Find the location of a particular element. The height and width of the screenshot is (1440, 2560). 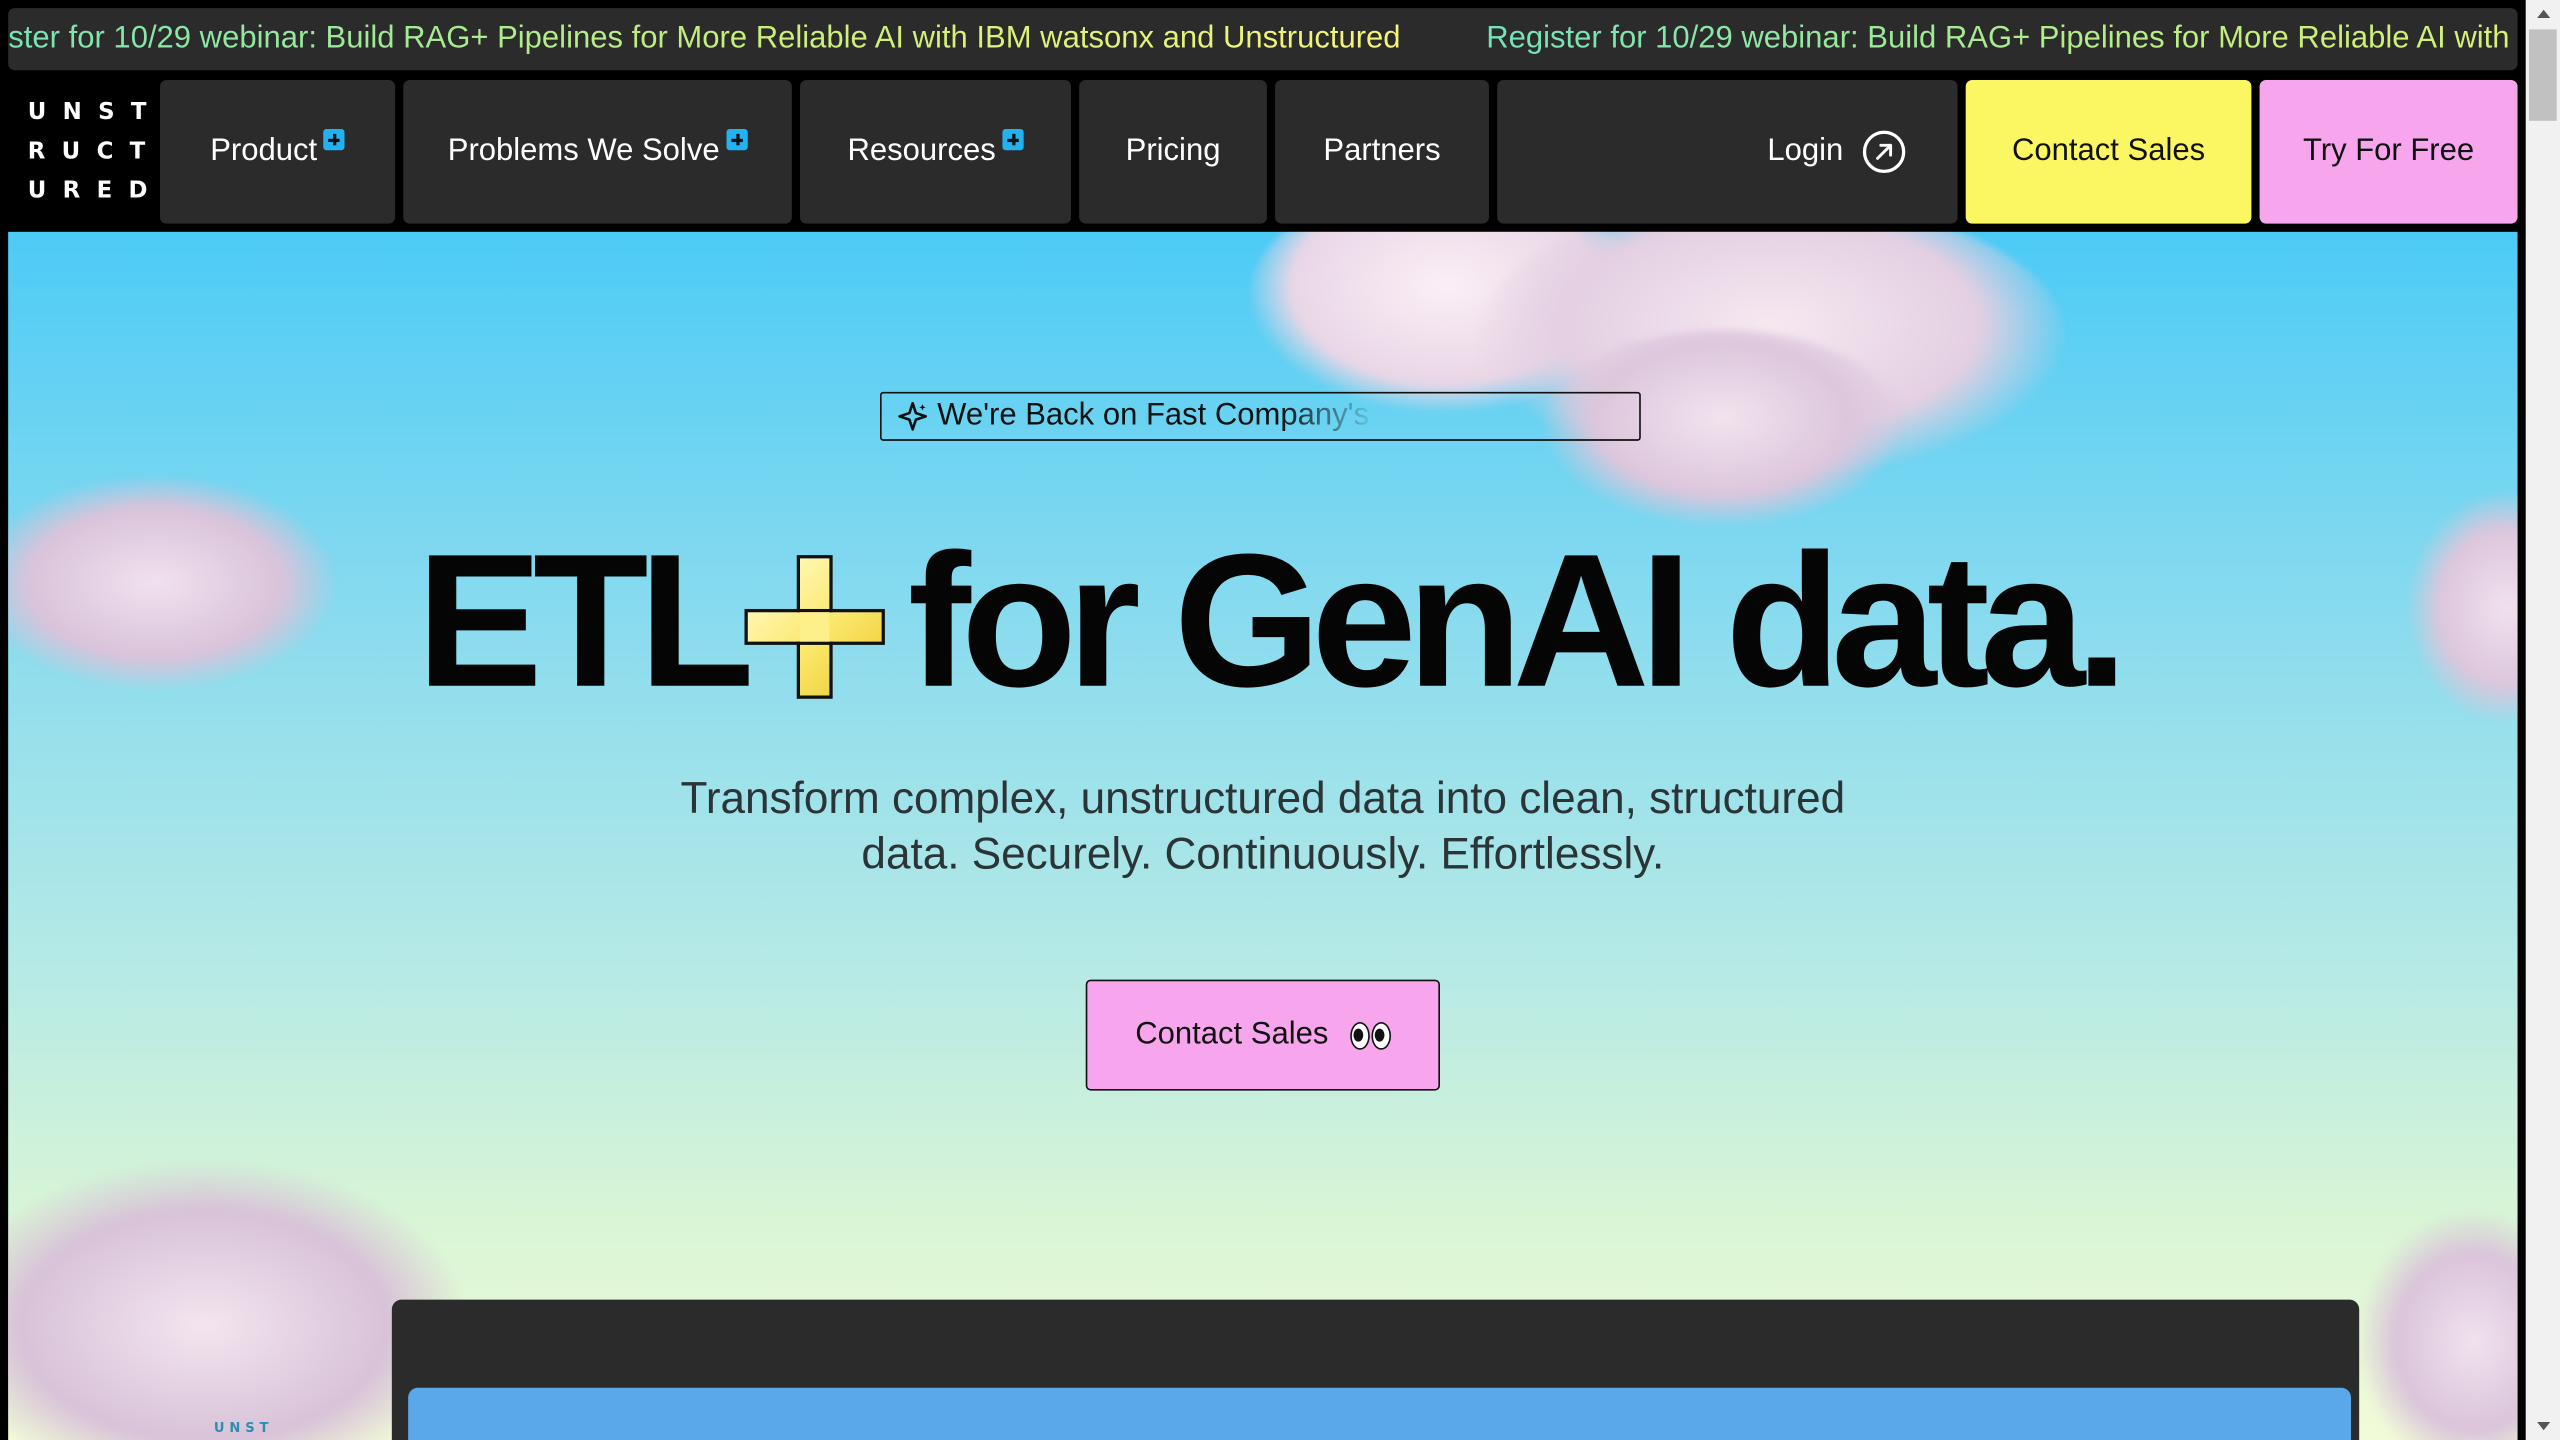

contact-sales-cta-button: Contact Sales is located at coordinates (1262, 1035).